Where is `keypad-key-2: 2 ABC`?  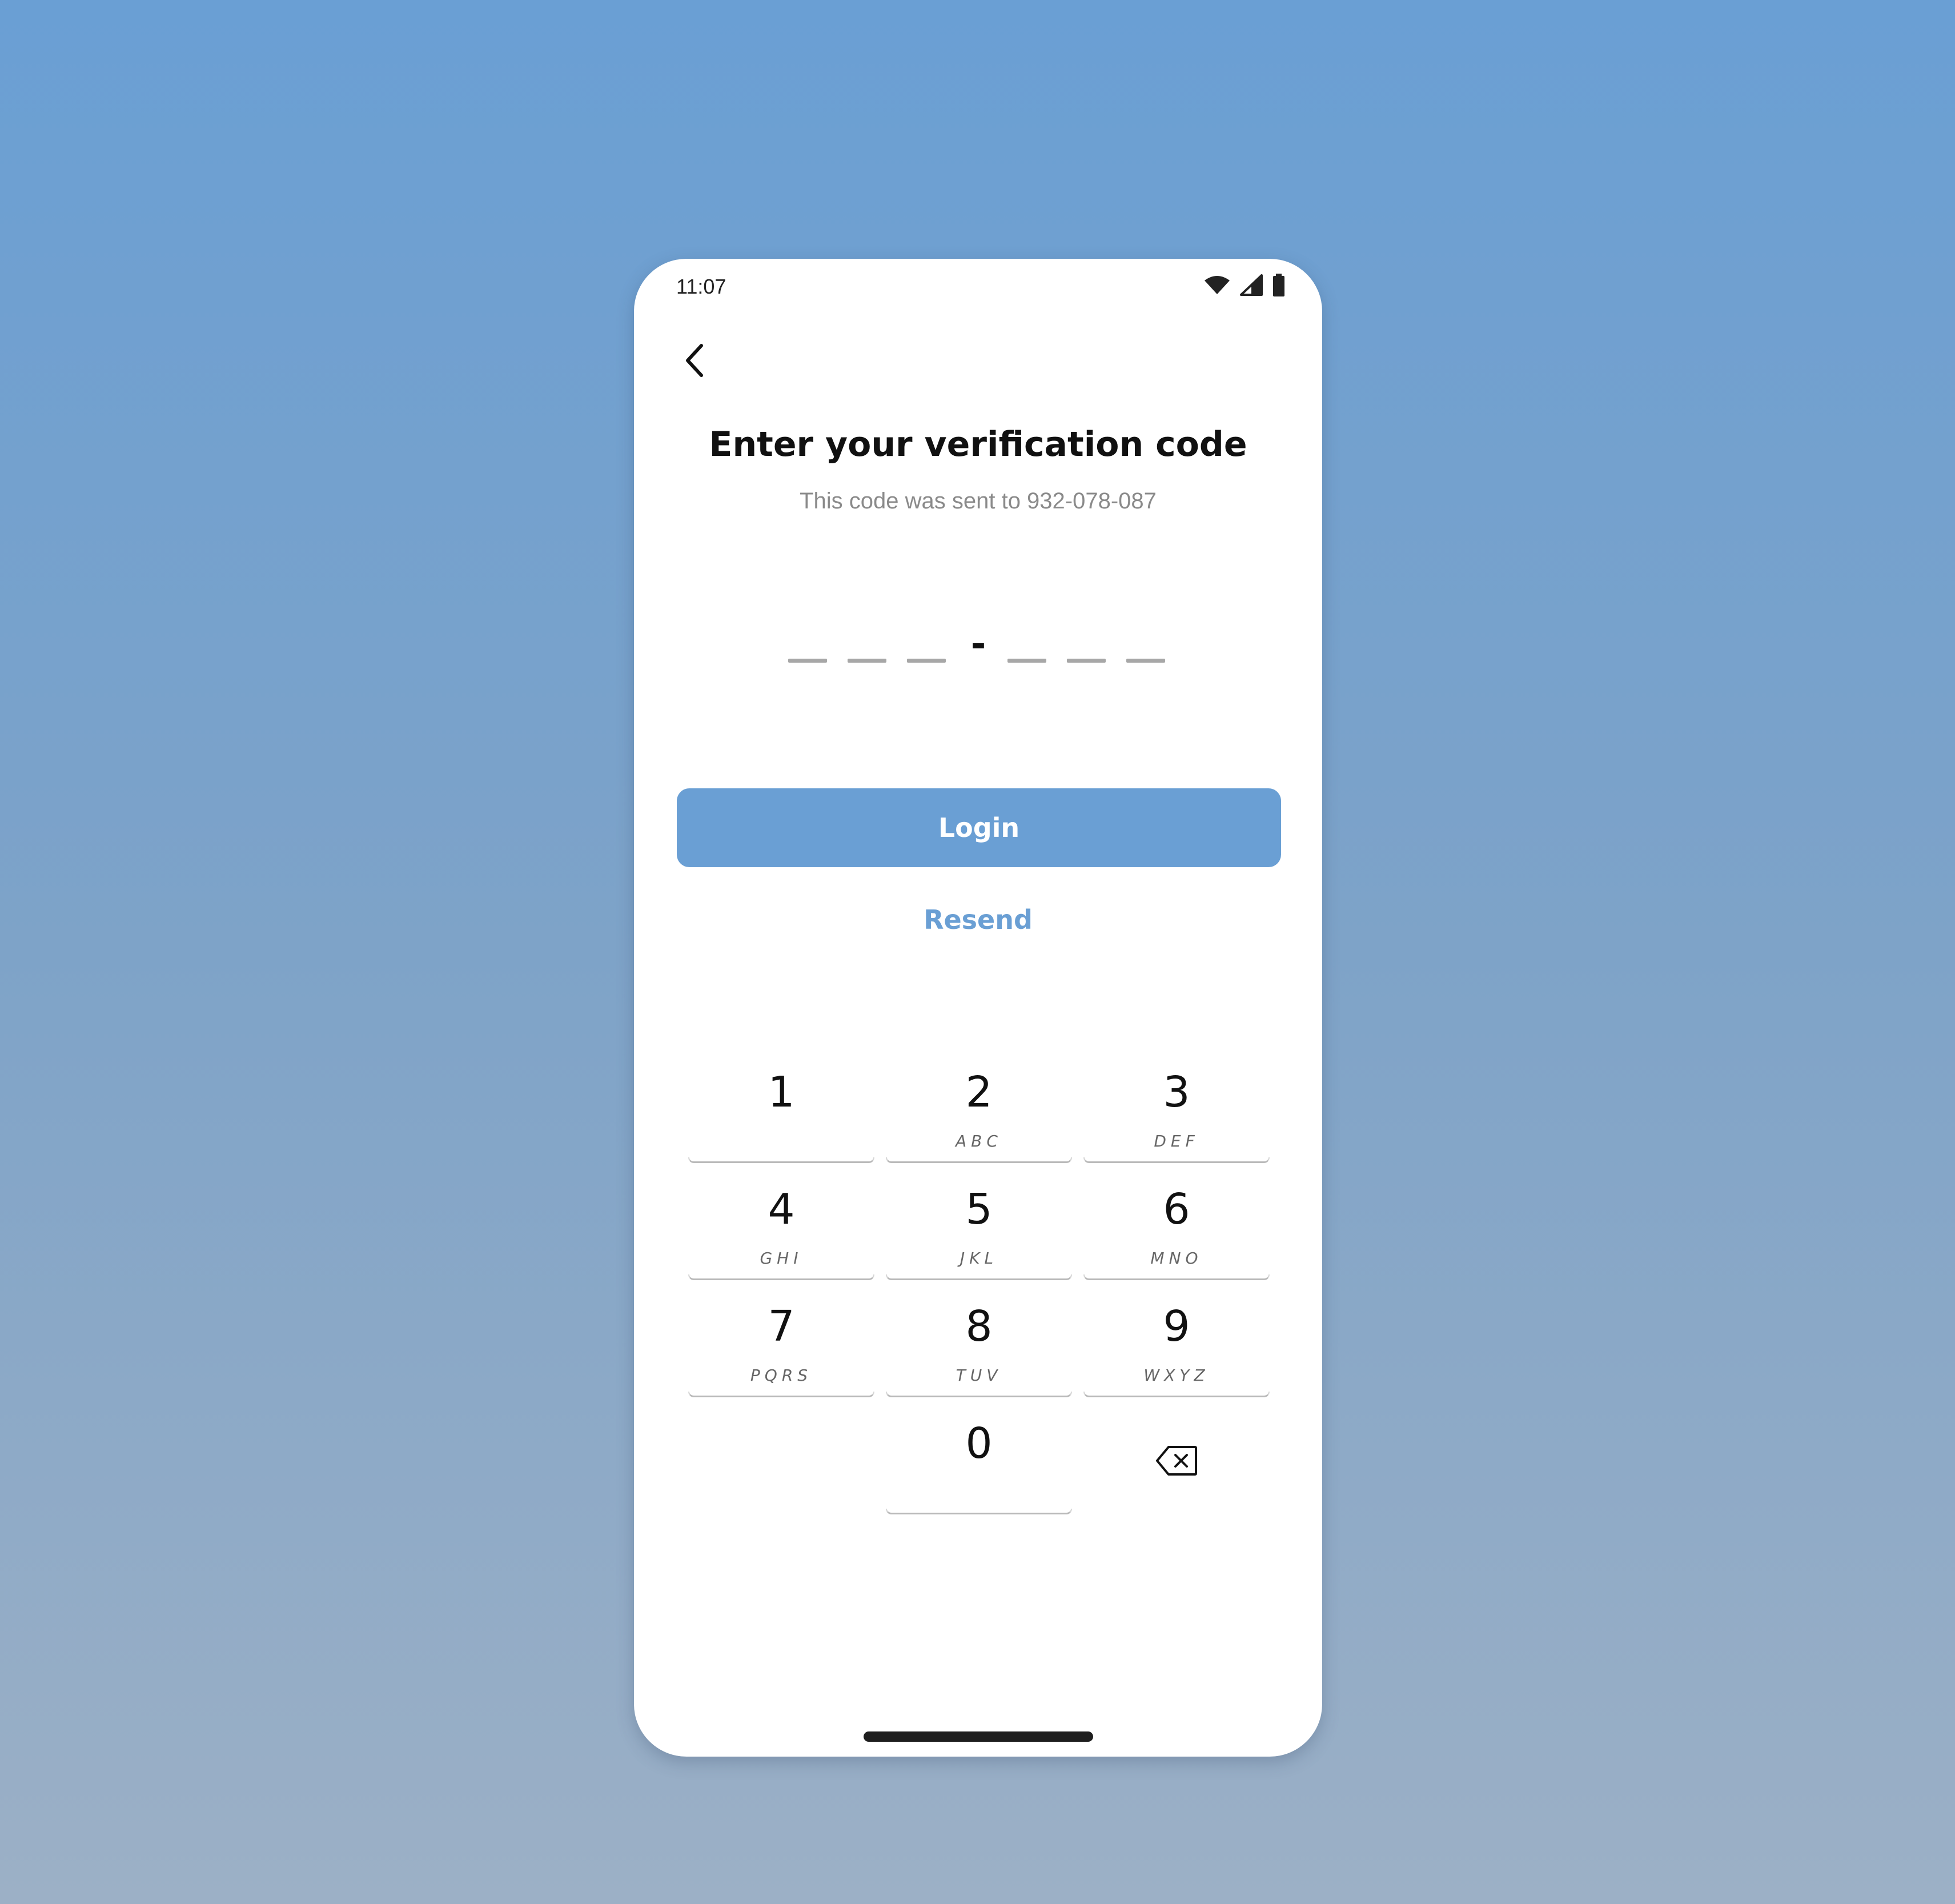 keypad-key-2: 2 ABC is located at coordinates (979, 1111).